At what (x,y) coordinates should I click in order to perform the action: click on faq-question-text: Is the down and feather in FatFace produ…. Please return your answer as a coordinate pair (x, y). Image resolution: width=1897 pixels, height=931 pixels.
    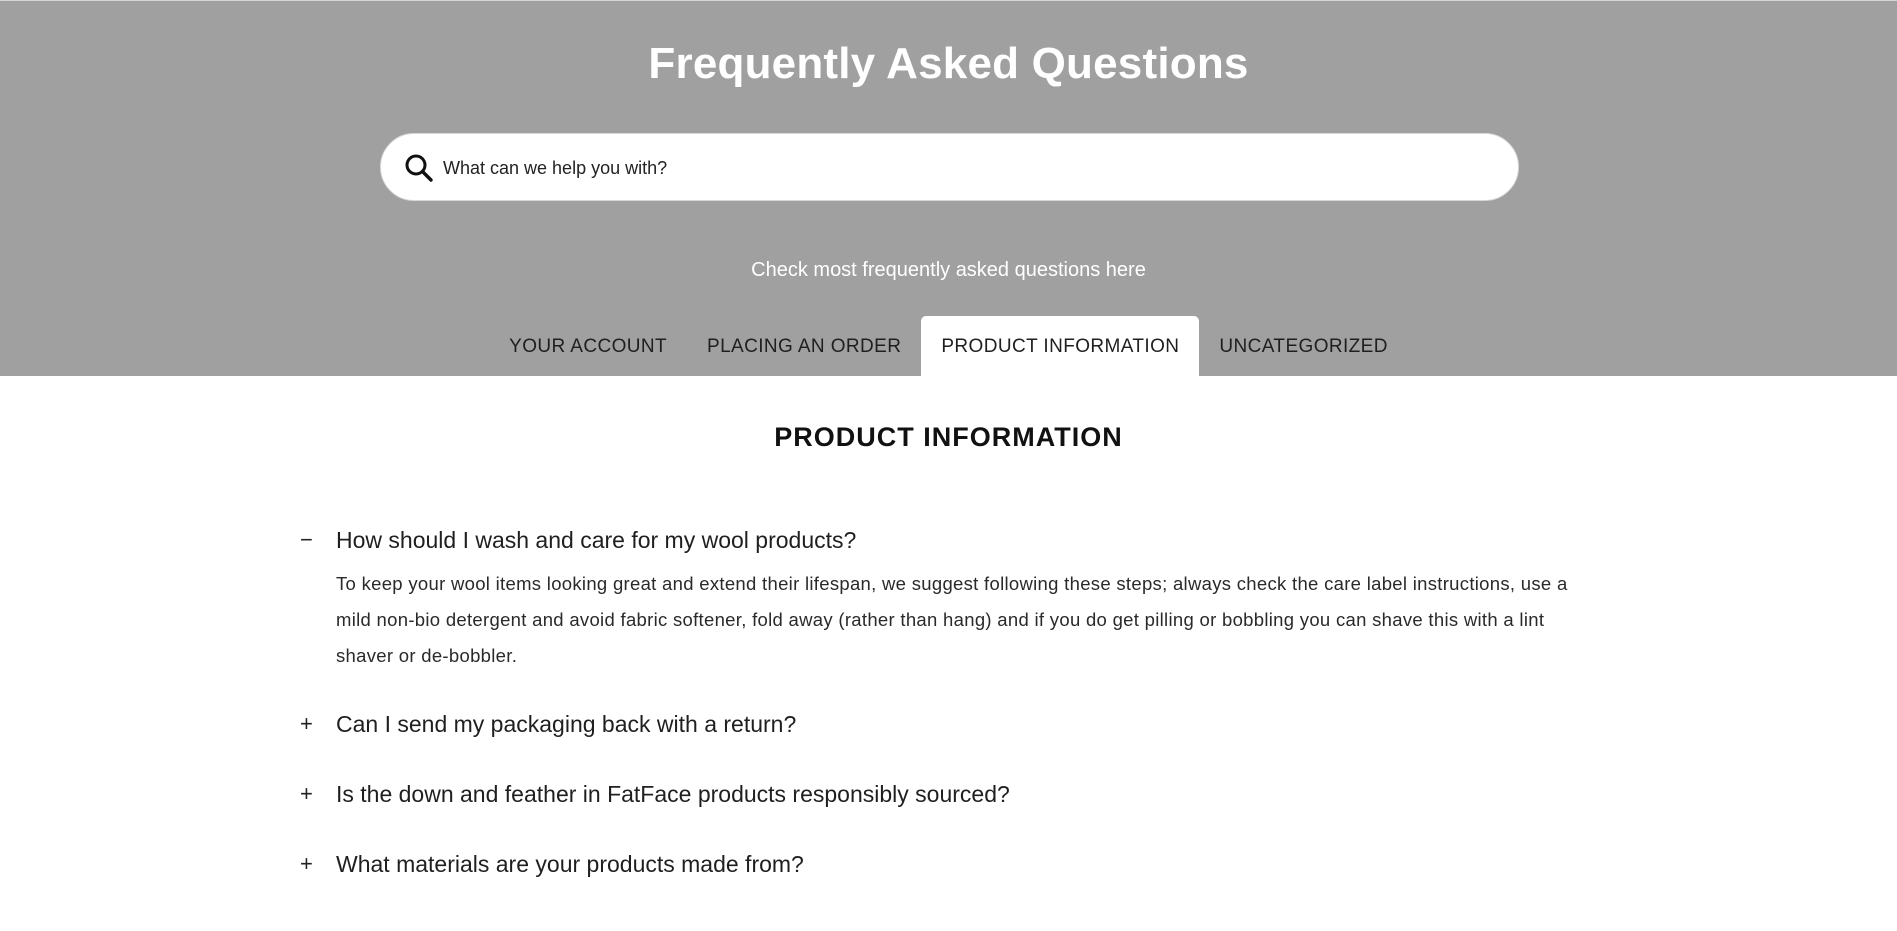
    Looking at the image, I should click on (673, 793).